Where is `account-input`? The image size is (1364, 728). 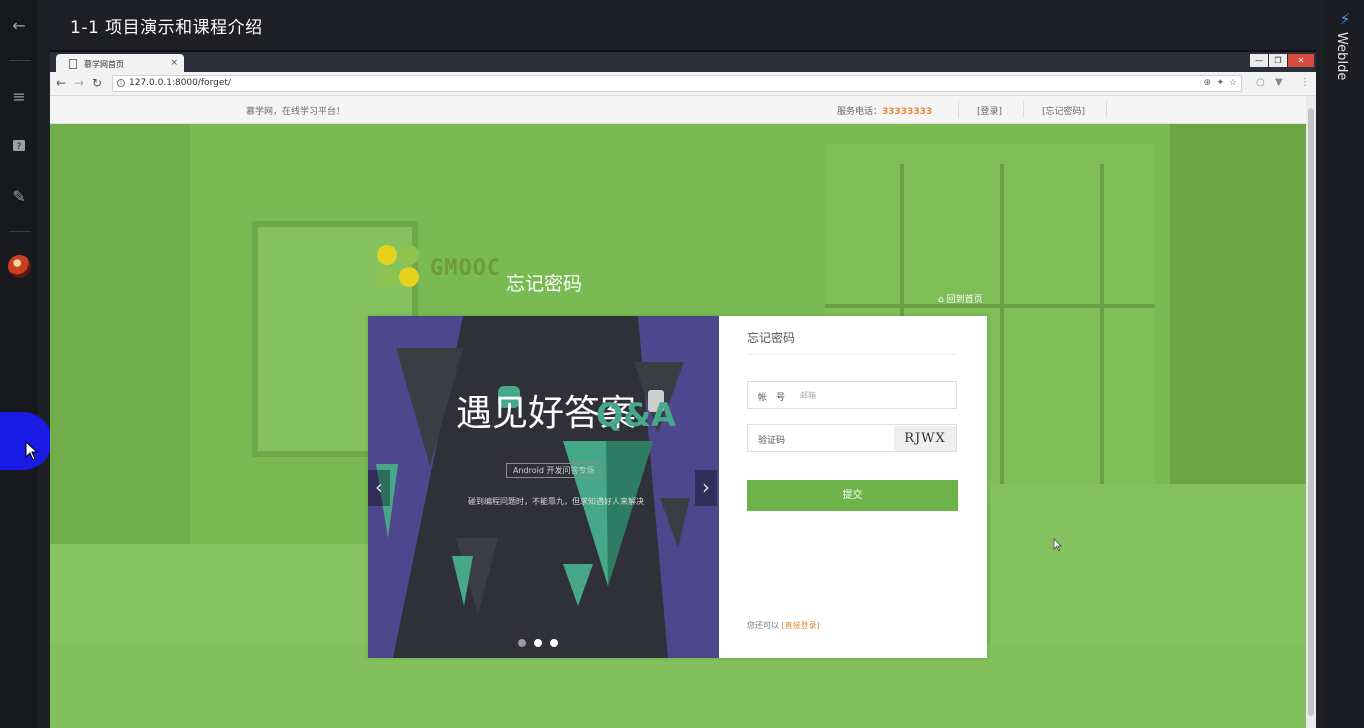 account-input is located at coordinates (870, 395).